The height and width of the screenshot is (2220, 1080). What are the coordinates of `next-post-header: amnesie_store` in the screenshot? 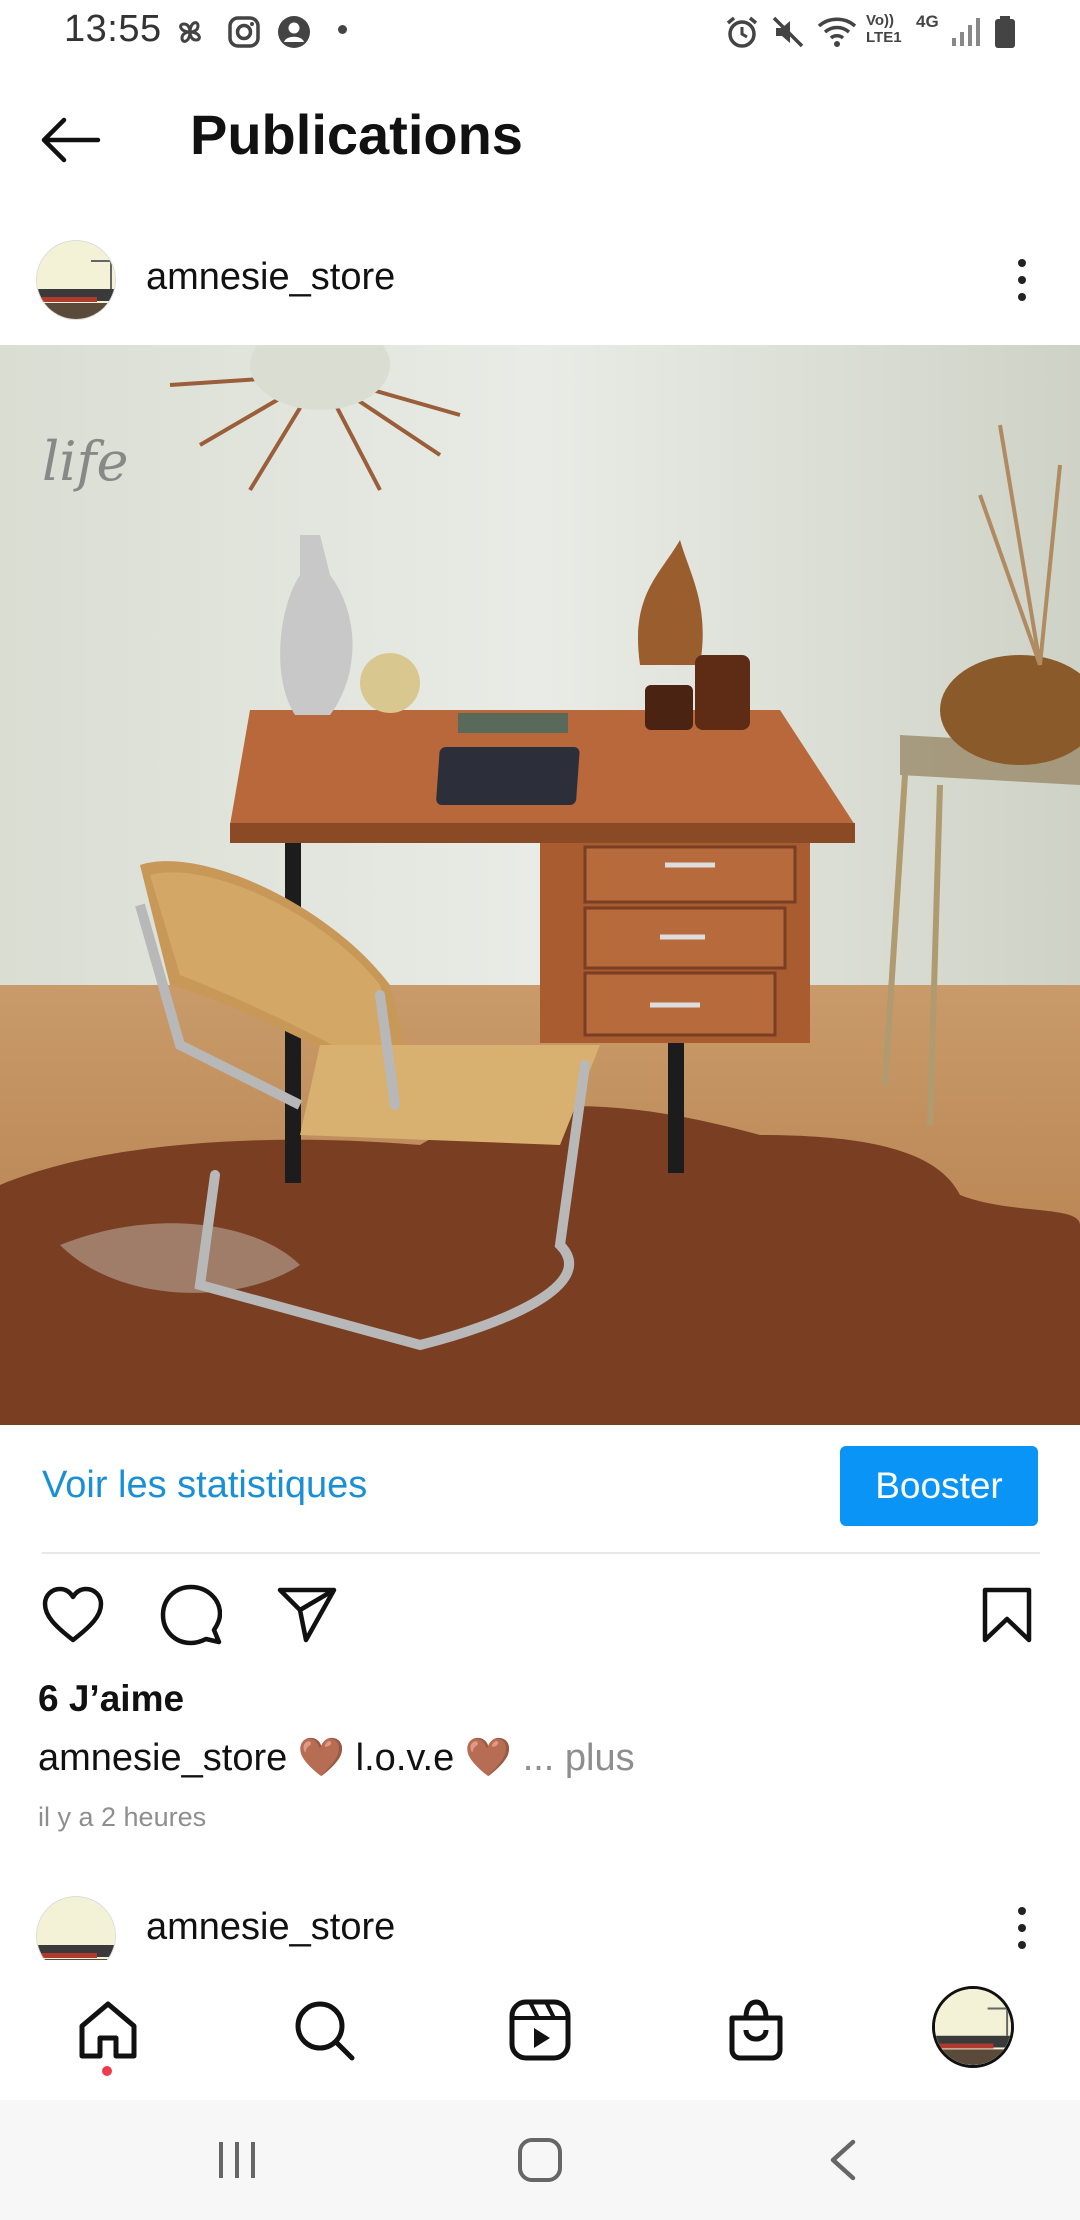 It's located at (540, 1924).